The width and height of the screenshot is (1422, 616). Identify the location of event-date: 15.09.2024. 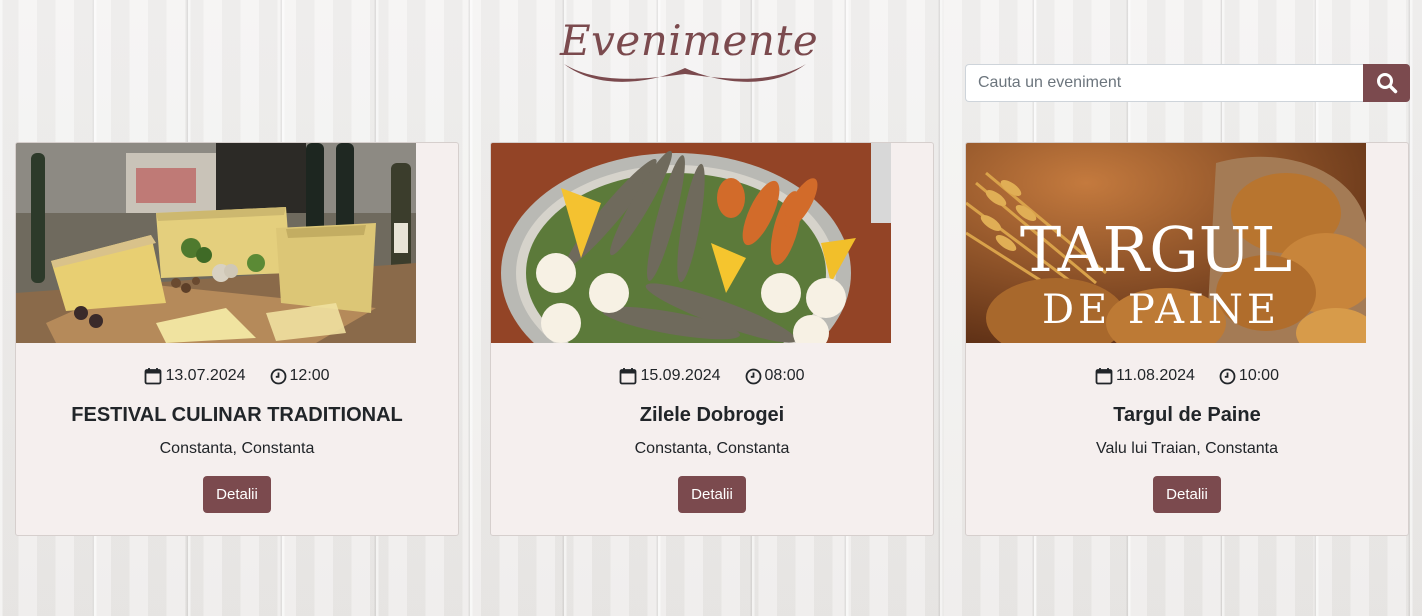
(680, 375).